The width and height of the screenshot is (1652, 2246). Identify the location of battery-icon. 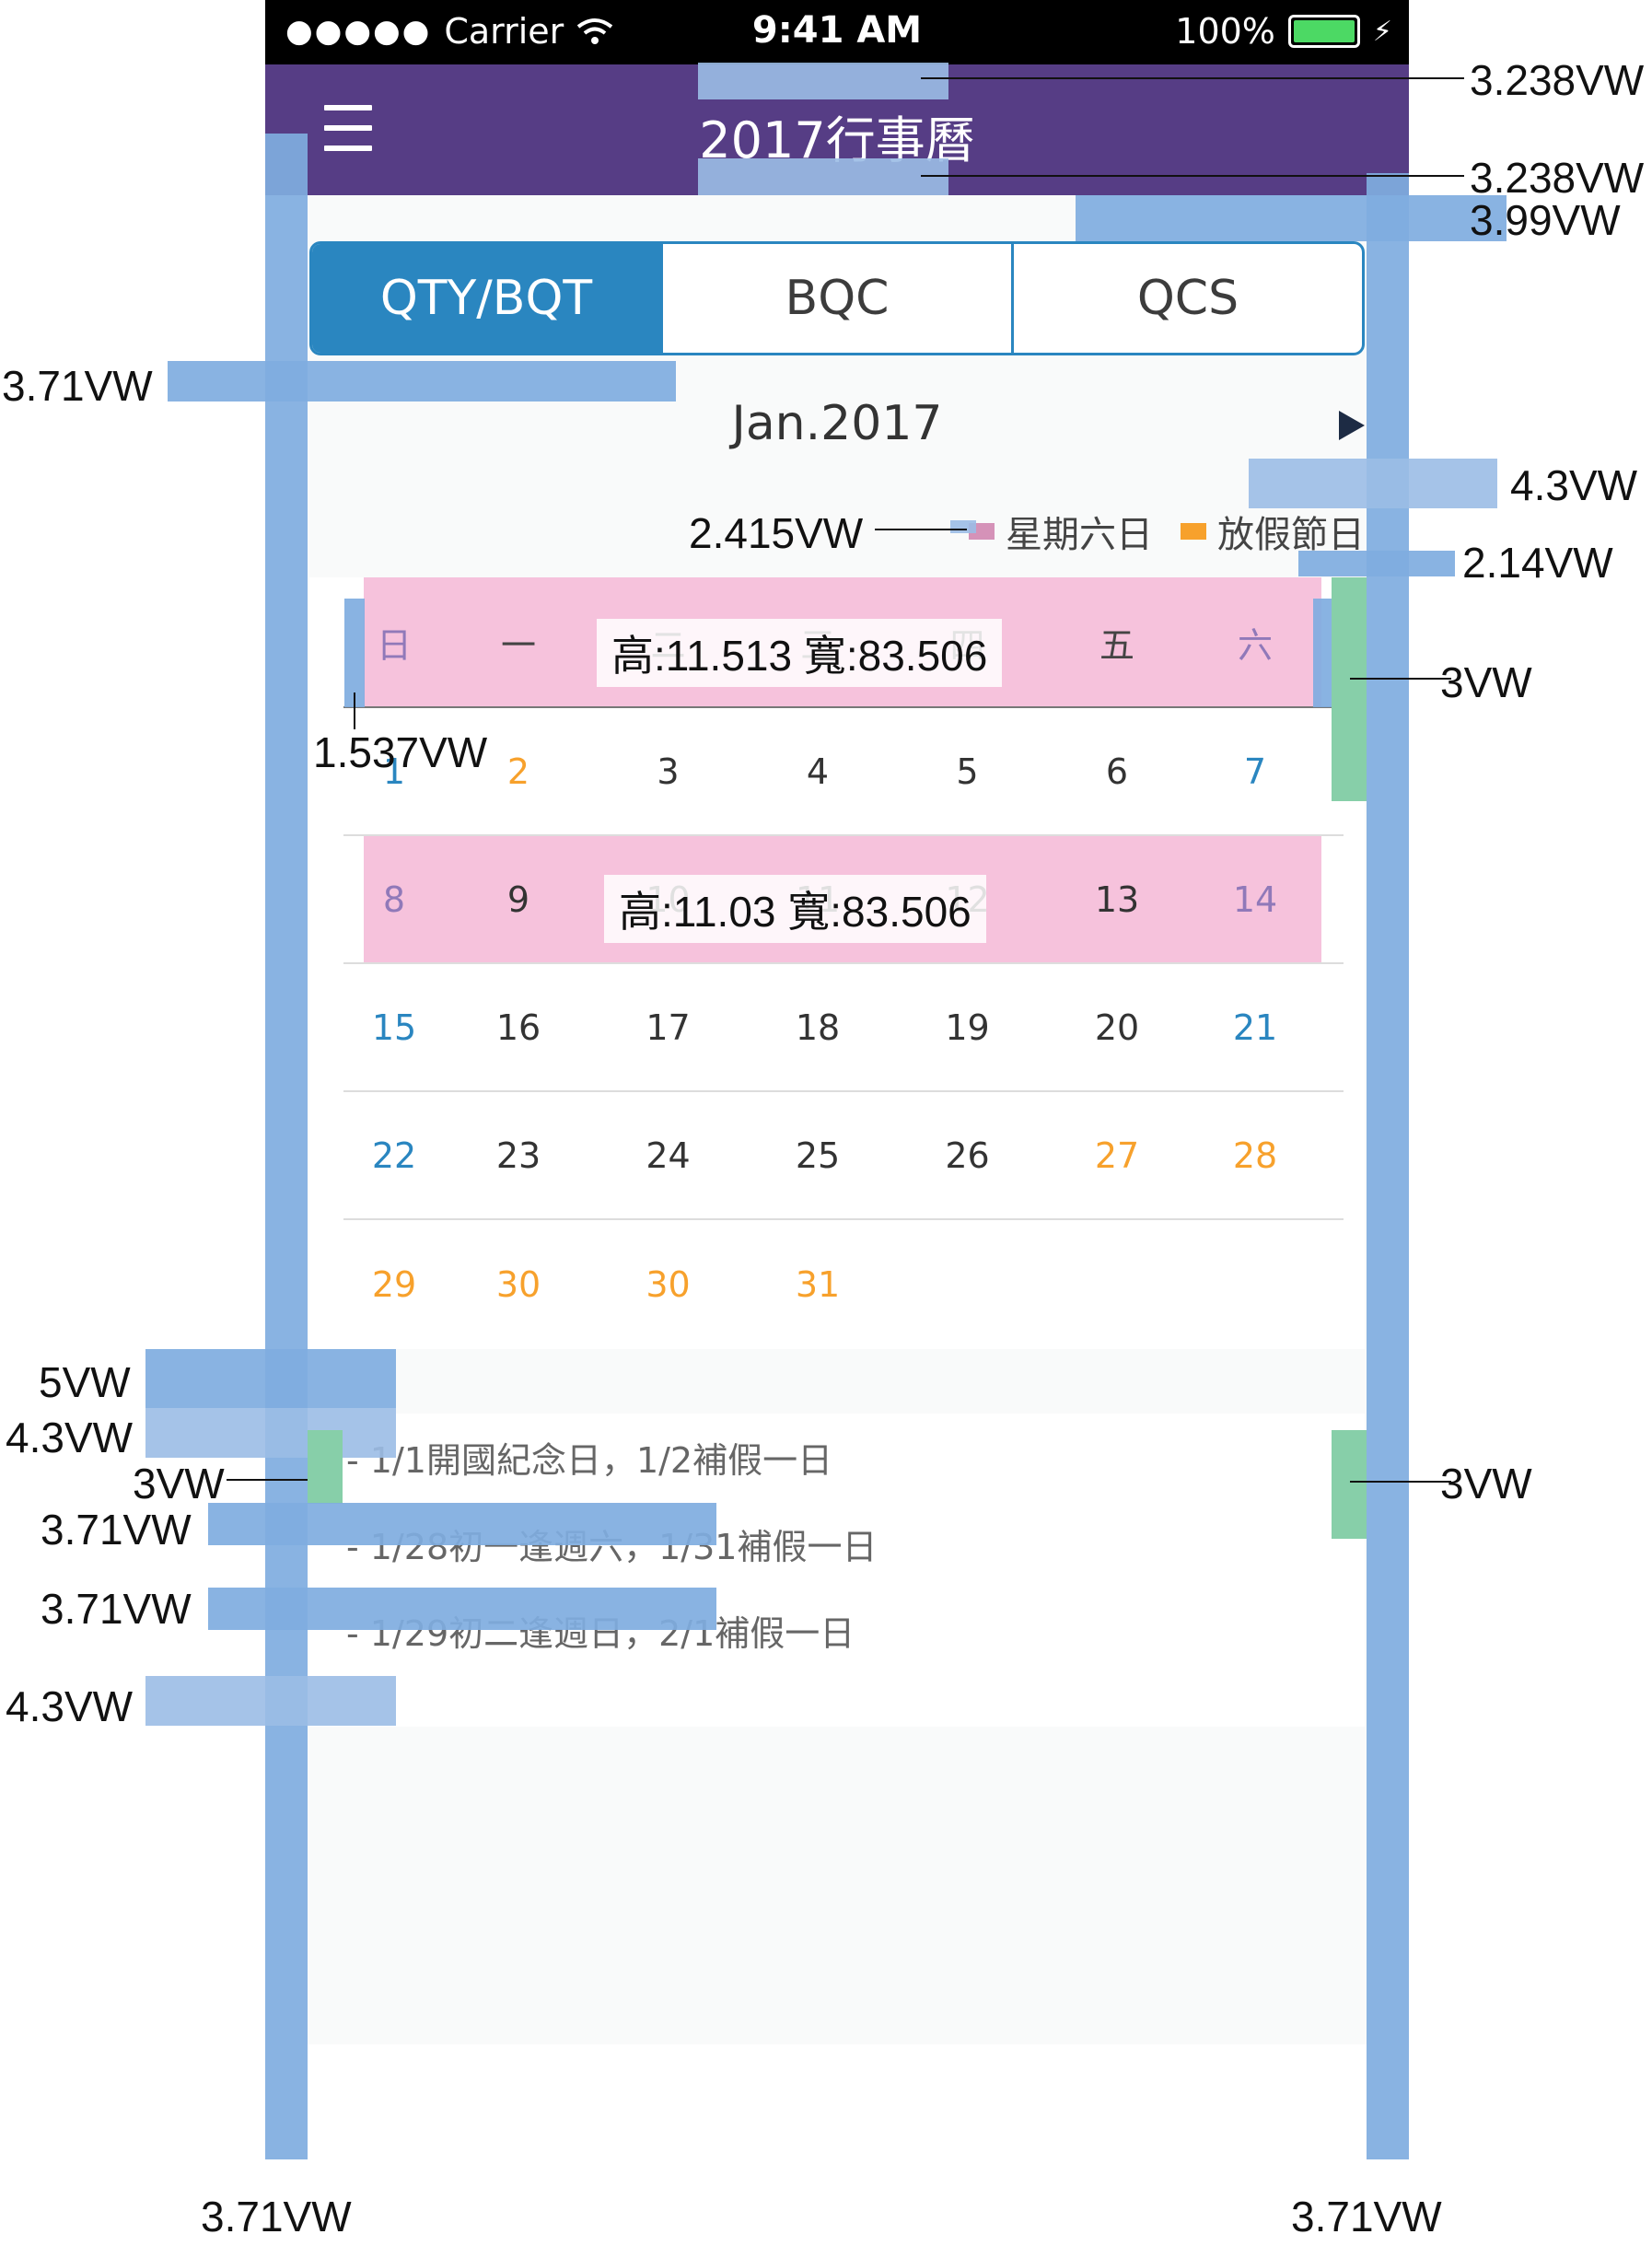
(1323, 32).